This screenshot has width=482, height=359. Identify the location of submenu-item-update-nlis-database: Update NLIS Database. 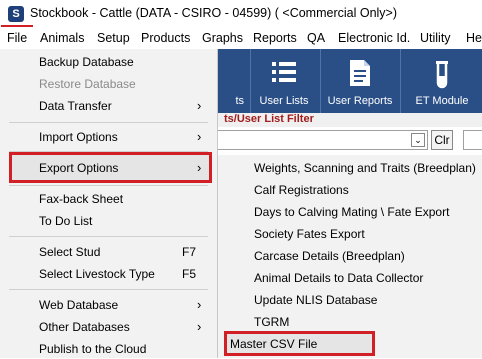
(350, 300).